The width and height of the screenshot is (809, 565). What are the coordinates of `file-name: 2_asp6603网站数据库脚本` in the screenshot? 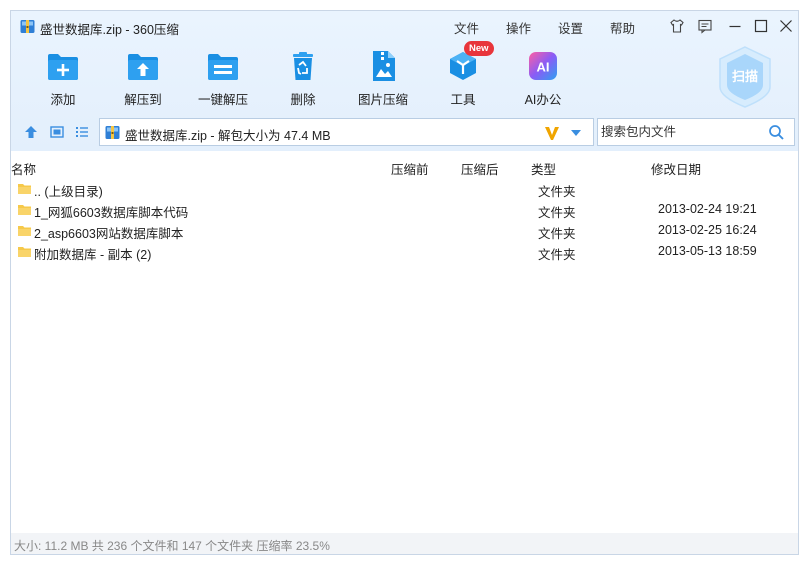 It's located at (109, 234).